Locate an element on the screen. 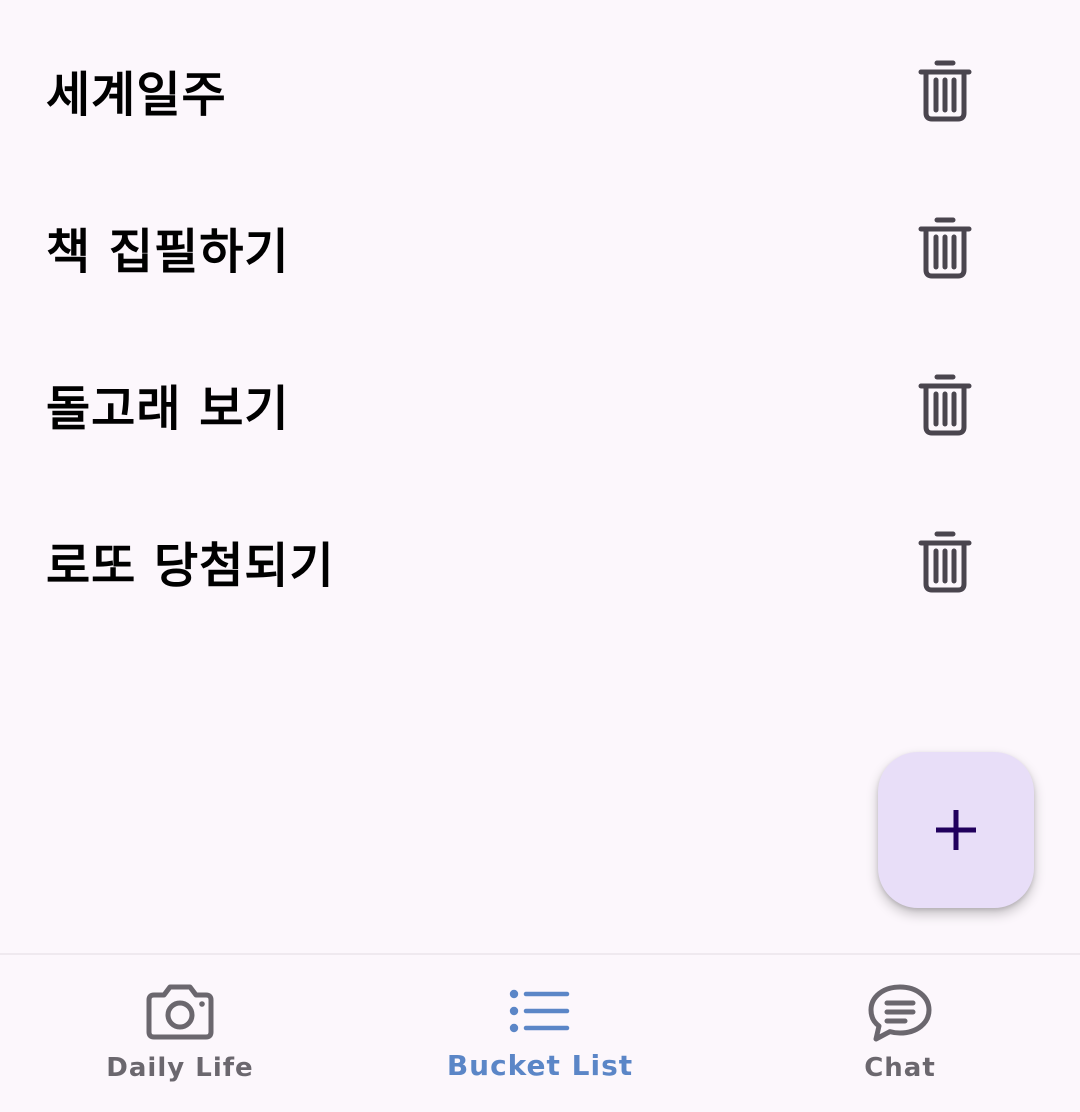  nav-label: Bucket List is located at coordinates (540, 1065).